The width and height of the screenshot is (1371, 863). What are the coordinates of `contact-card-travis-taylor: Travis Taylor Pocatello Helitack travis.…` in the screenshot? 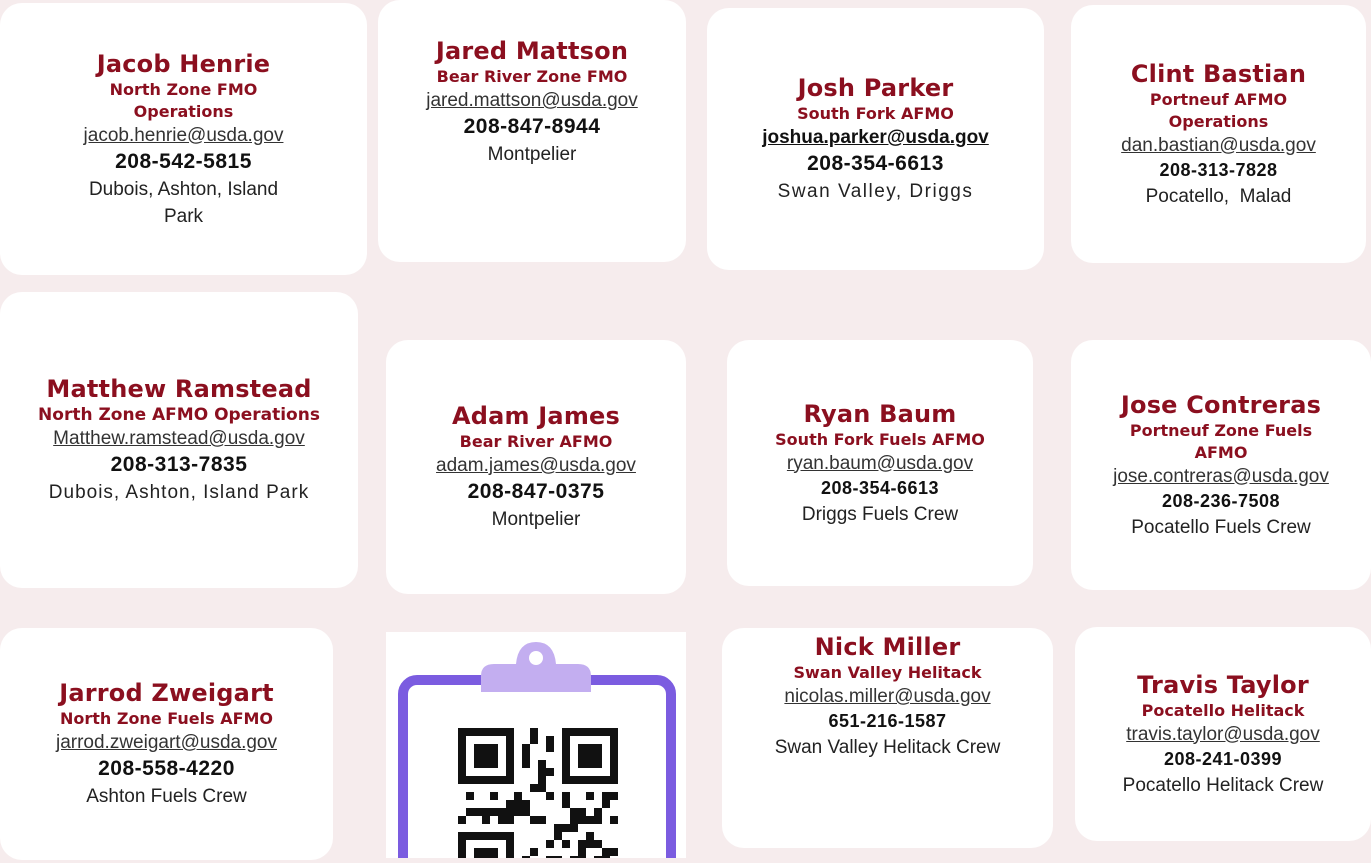 It's located at (1223, 734).